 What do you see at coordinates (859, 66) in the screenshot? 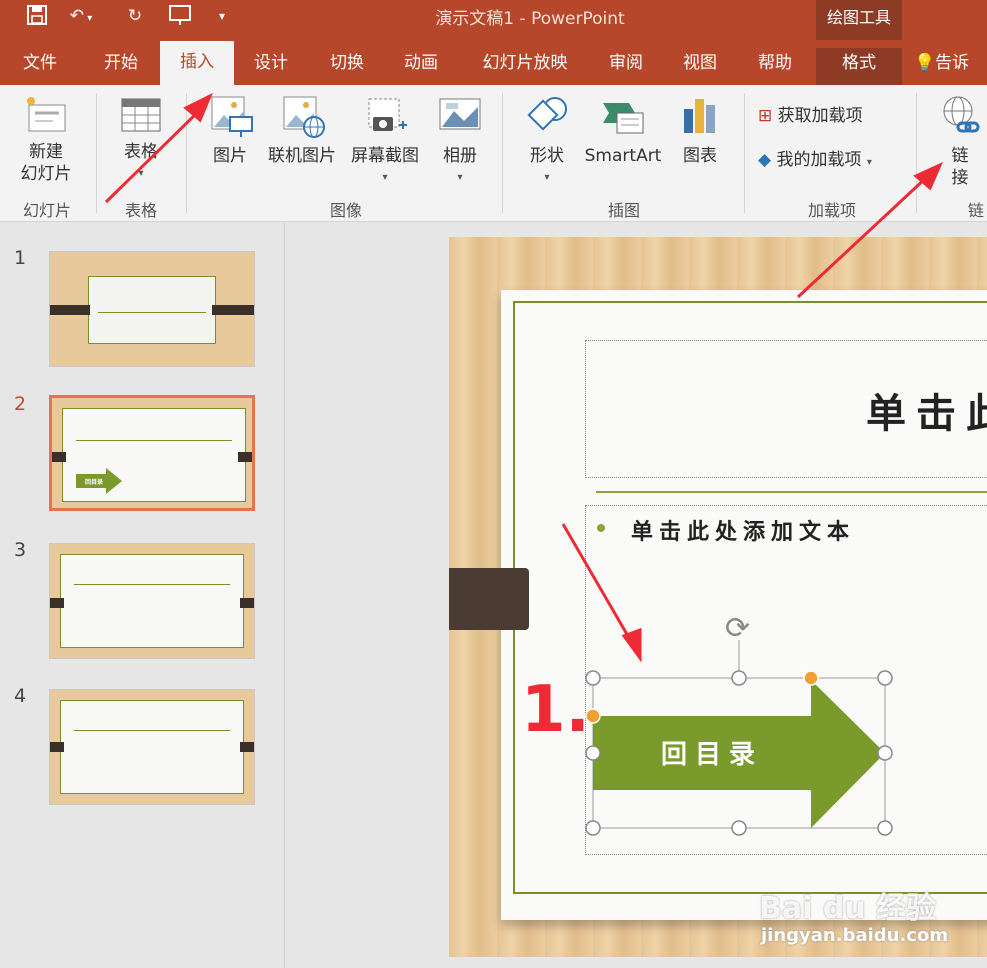
I see `tab-format: 格式` at bounding box center [859, 66].